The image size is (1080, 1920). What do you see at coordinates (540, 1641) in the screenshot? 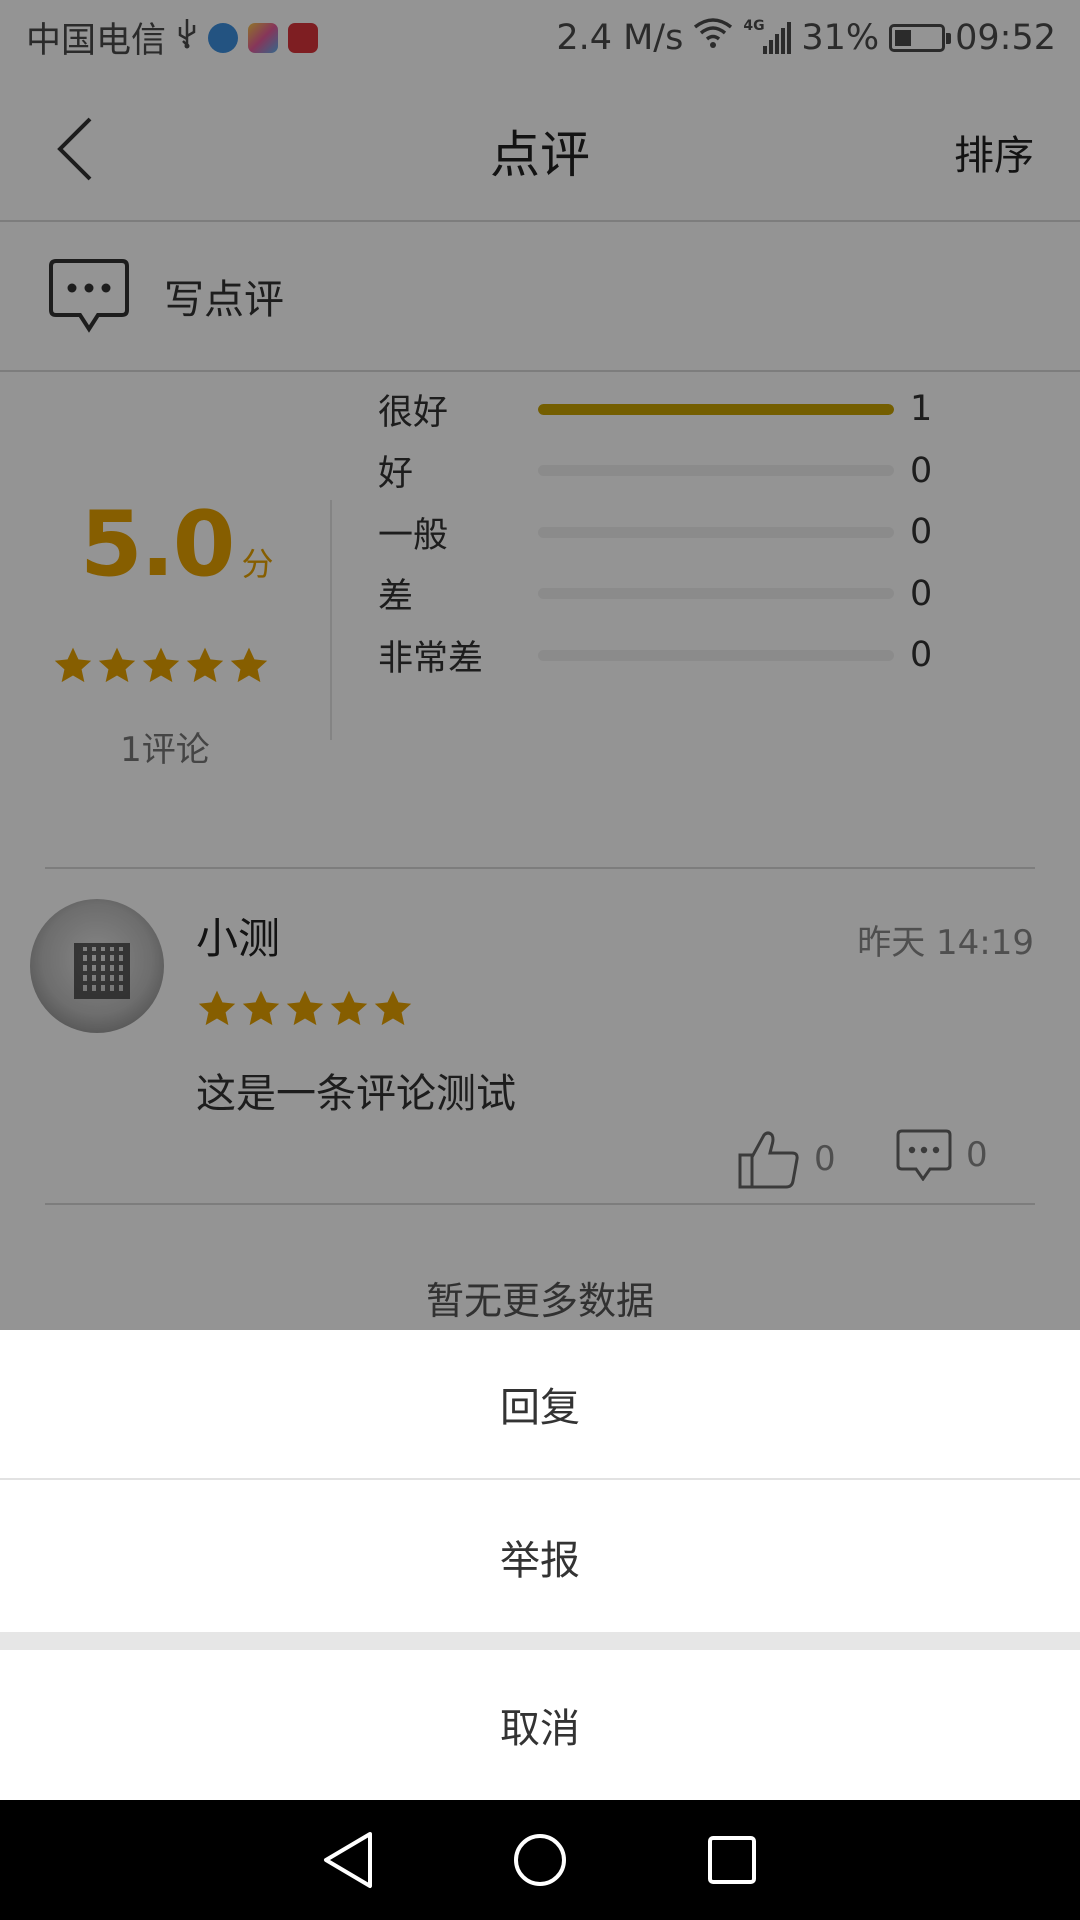
I see `action-sheet-separator` at bounding box center [540, 1641].